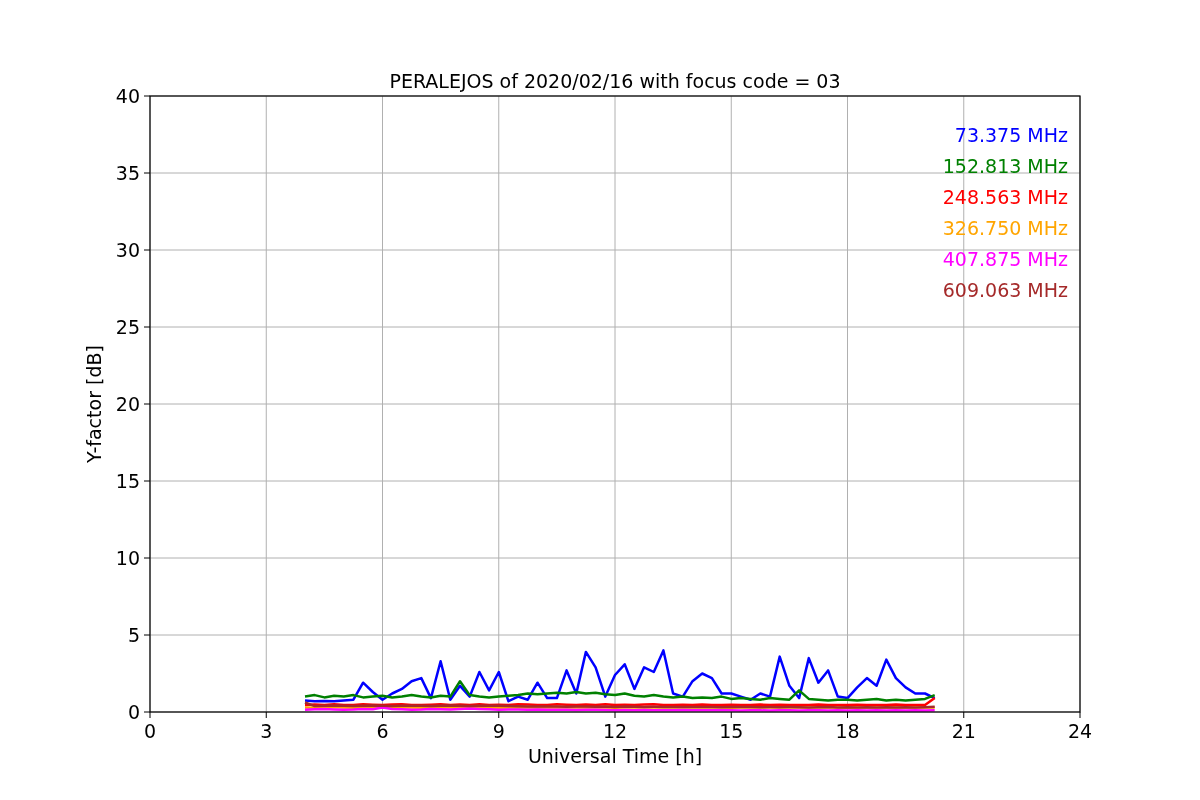  I want to click on x-tick-label: 3, so click(266, 731).